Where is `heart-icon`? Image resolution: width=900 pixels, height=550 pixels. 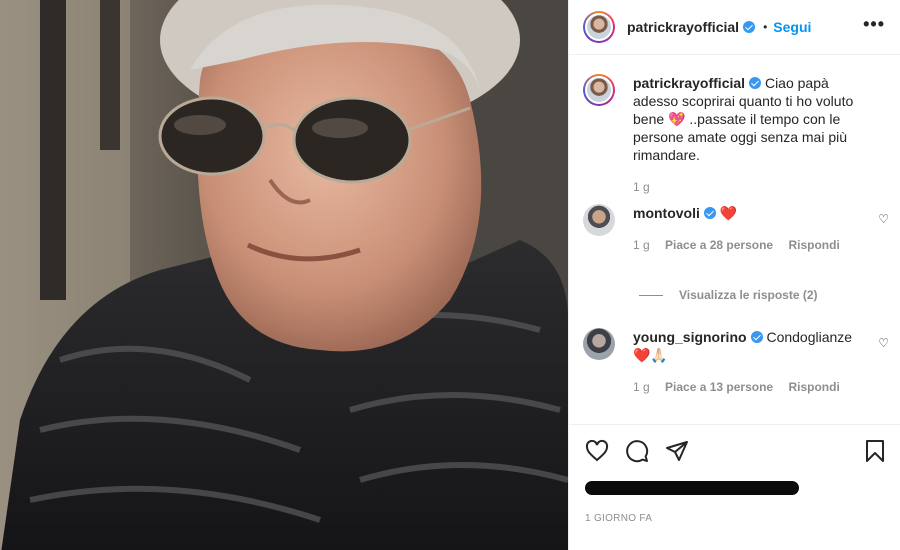
heart-icon is located at coordinates (597, 451).